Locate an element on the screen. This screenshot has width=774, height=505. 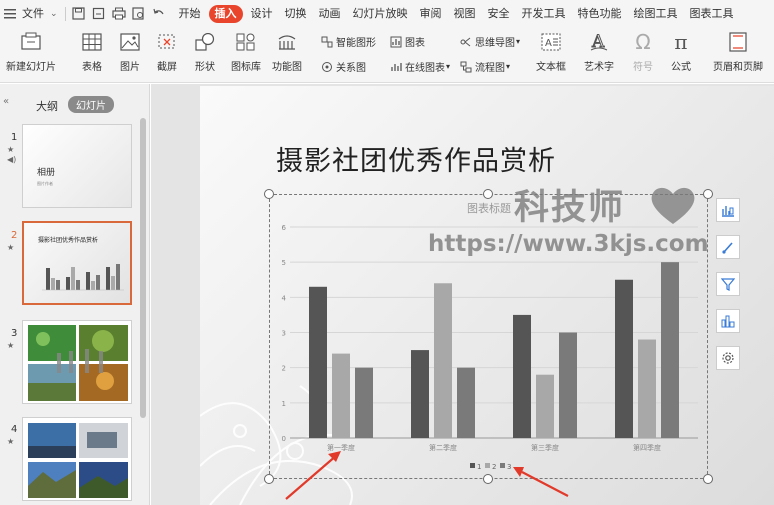
x-tick-label: 第四季度 is located at coordinates (647, 447).